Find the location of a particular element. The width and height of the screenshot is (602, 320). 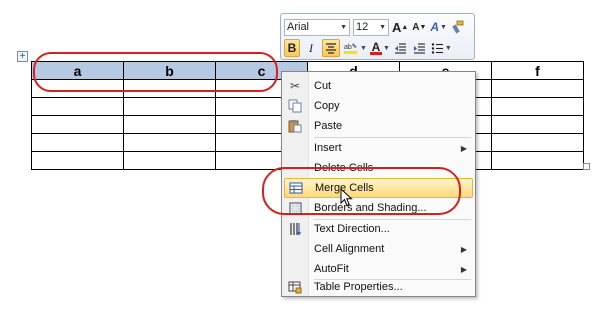

font-color-icon: A is located at coordinates (375, 47).